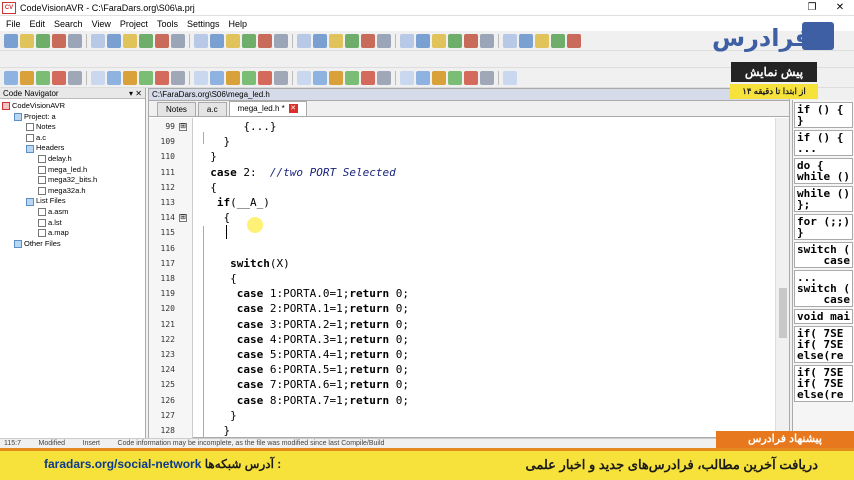  What do you see at coordinates (73, 106) in the screenshot?
I see `tree-item: CodeVisionAVR` at bounding box center [73, 106].